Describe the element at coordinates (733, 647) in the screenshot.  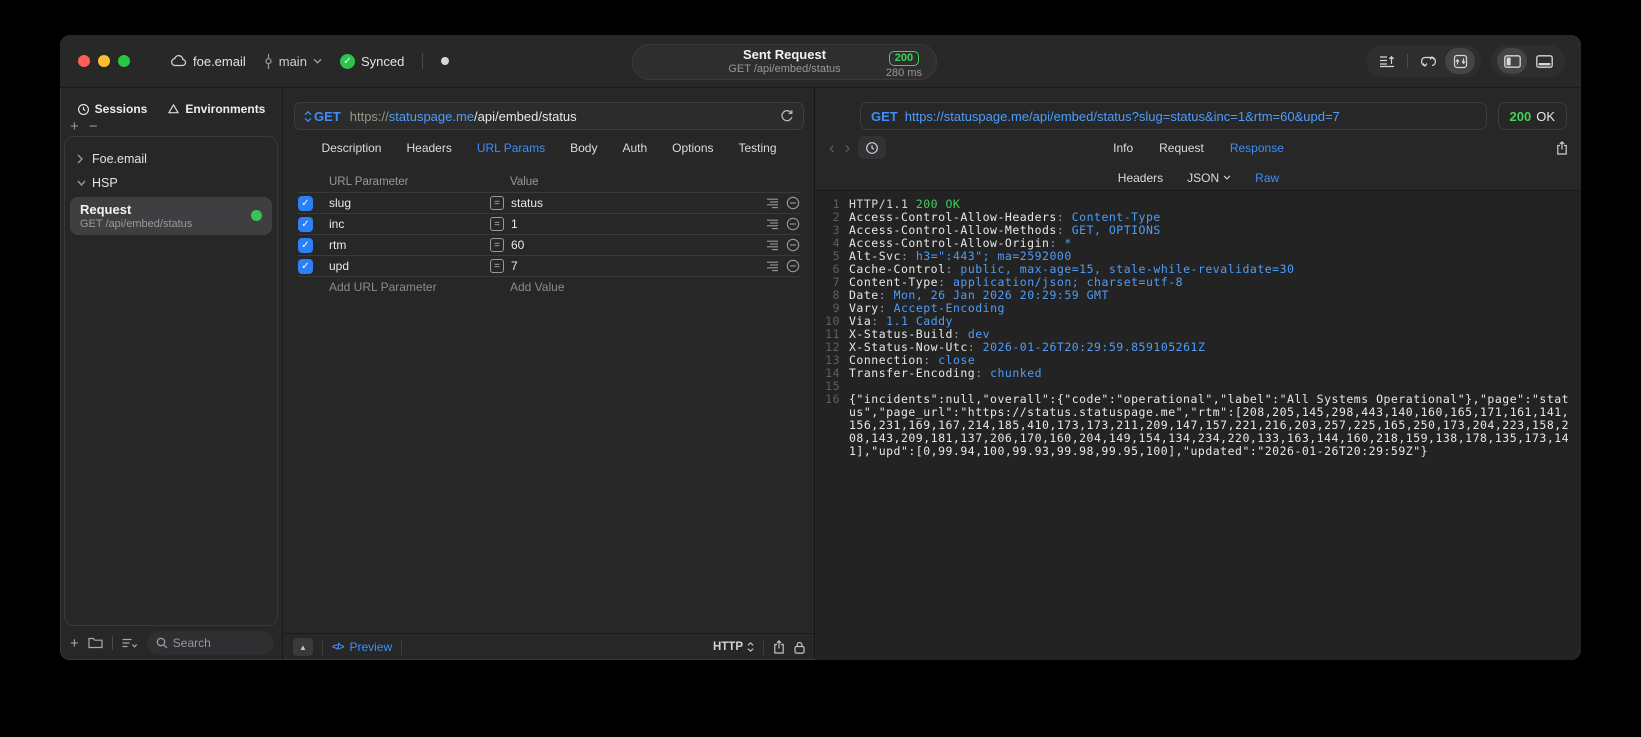
I see `protocol-selector: HTTP` at that location.